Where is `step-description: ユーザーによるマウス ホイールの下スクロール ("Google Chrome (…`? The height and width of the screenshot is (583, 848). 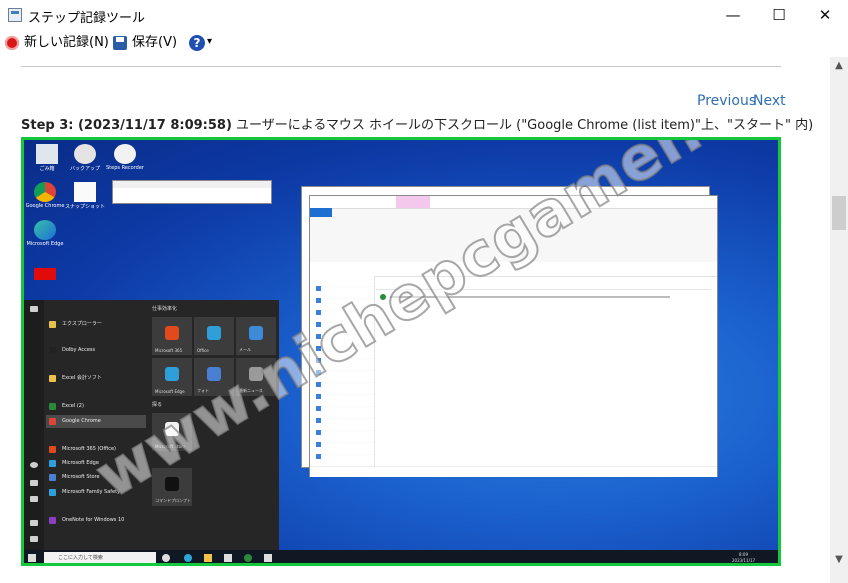 step-description: ユーザーによるマウス ホイールの下スクロール ("Google Chrome (… is located at coordinates (522, 125).